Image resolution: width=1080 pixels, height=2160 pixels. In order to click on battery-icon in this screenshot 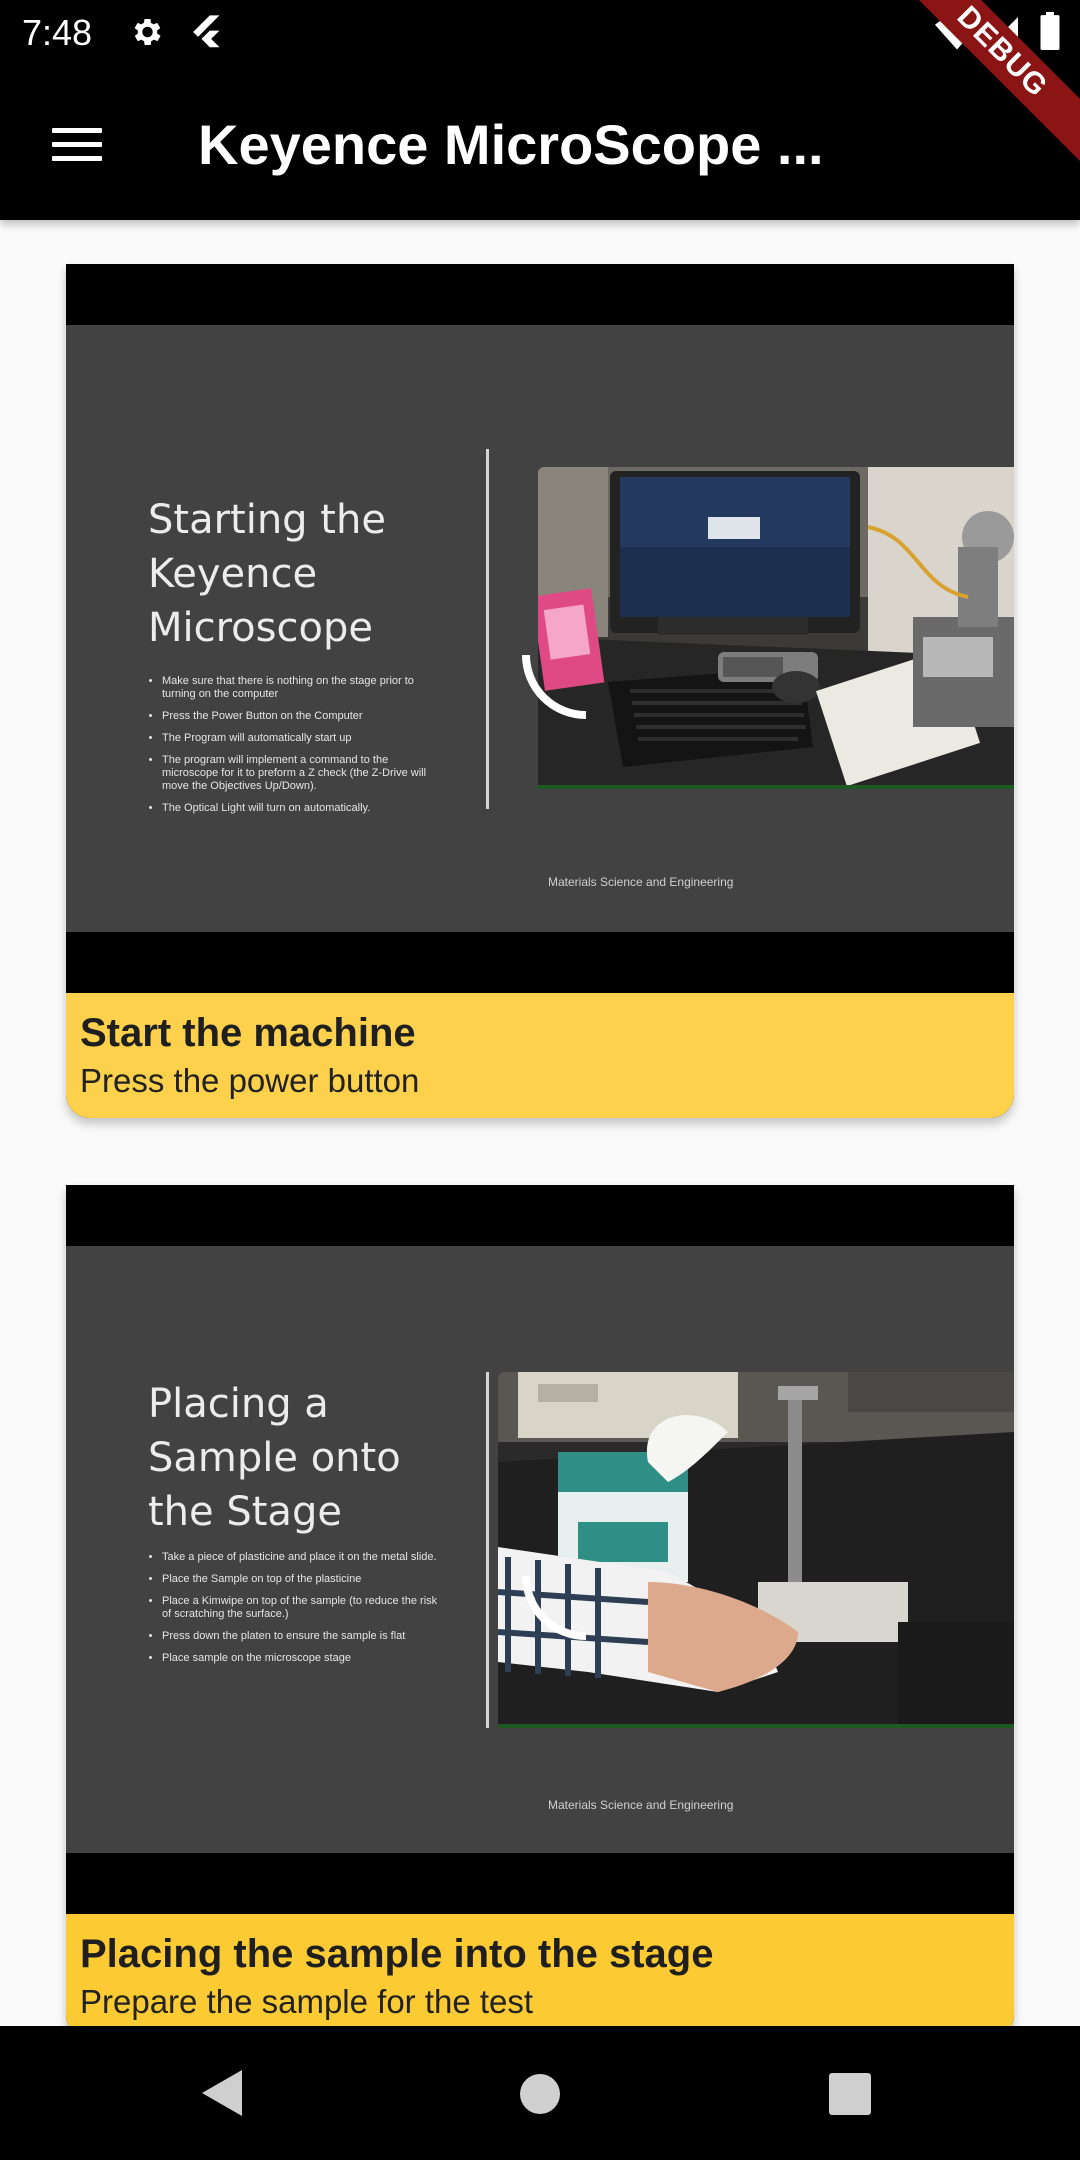, I will do `click(1050, 33)`.